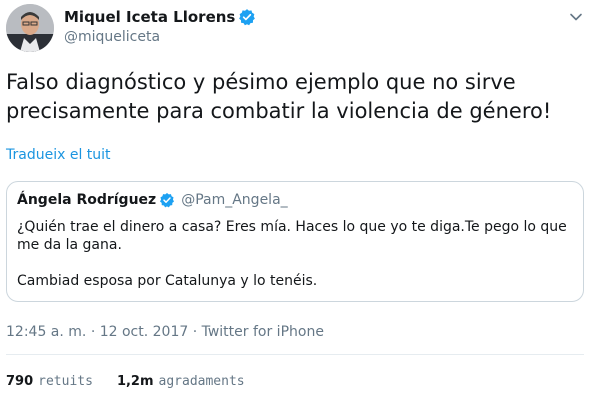  I want to click on tweet-stats: 790 retuits 1,2m agradaments, so click(125, 381).